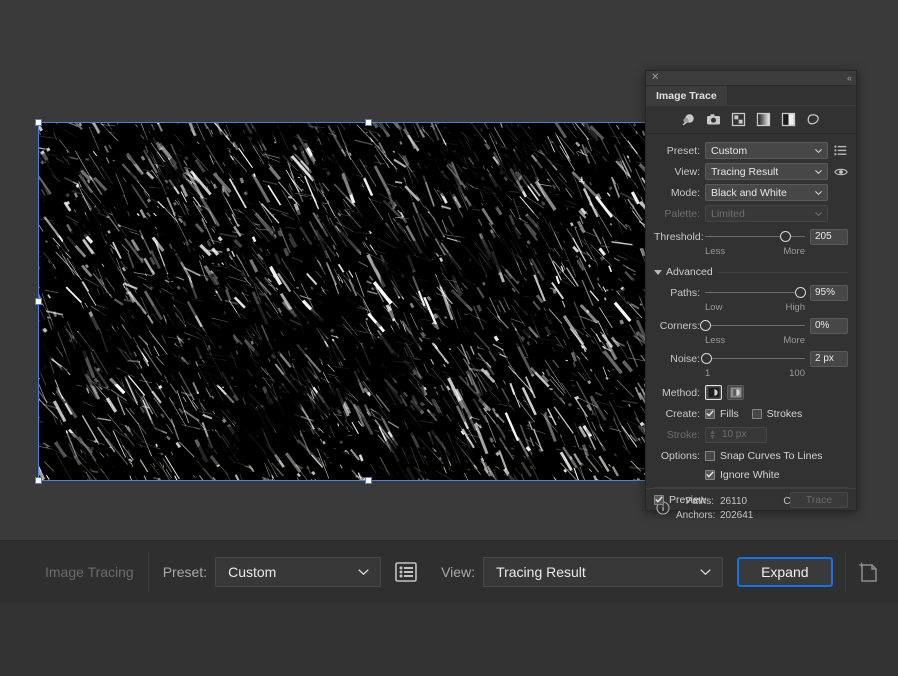 The image size is (898, 676). What do you see at coordinates (728, 213) in the screenshot?
I see `palette-value: Limited` at bounding box center [728, 213].